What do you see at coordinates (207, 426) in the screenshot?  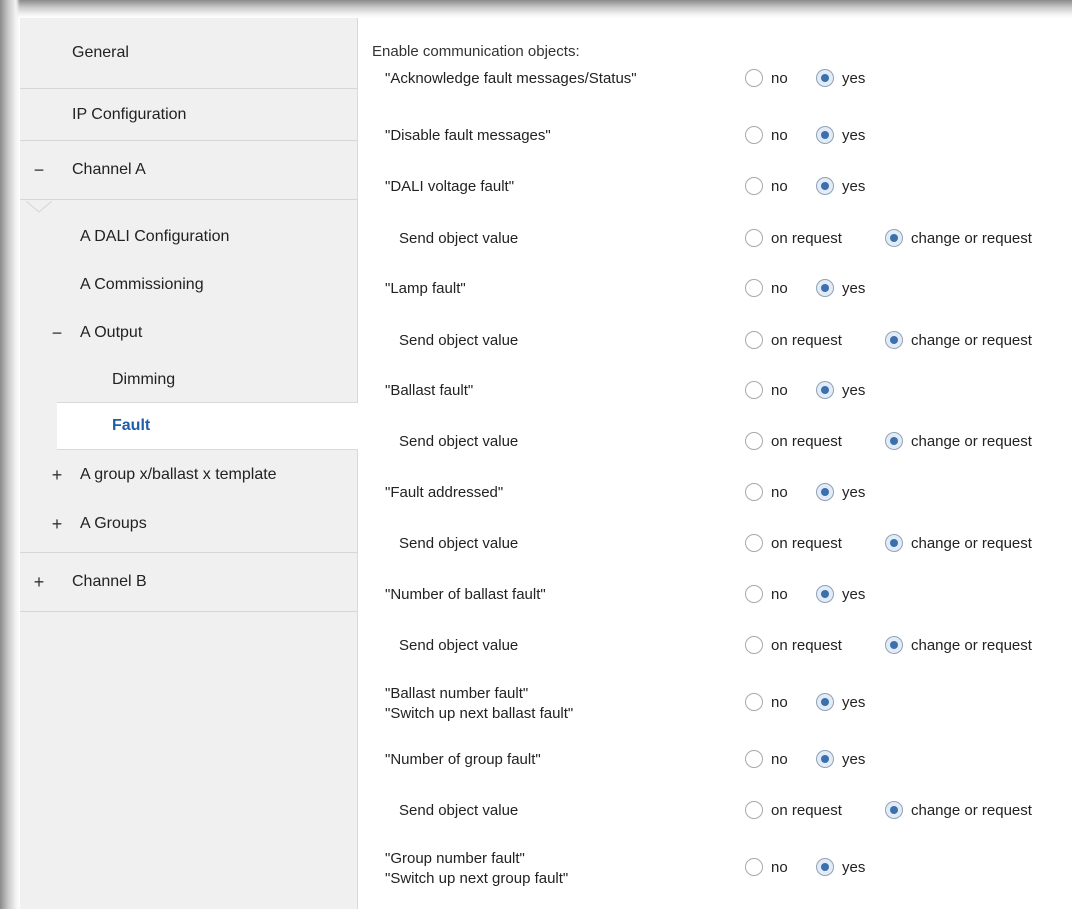 I see `sidebar-item-fault: Fault` at bounding box center [207, 426].